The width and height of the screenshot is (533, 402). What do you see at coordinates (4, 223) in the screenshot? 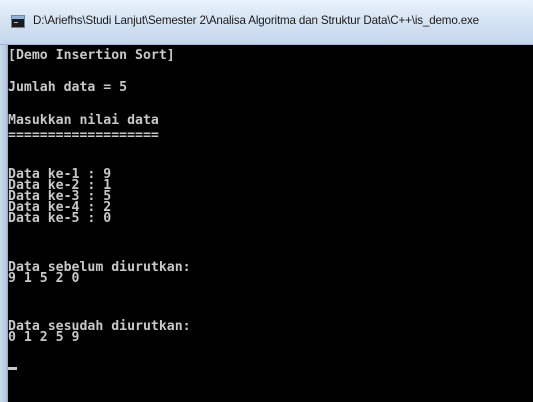
I see `window-frame-left` at bounding box center [4, 223].